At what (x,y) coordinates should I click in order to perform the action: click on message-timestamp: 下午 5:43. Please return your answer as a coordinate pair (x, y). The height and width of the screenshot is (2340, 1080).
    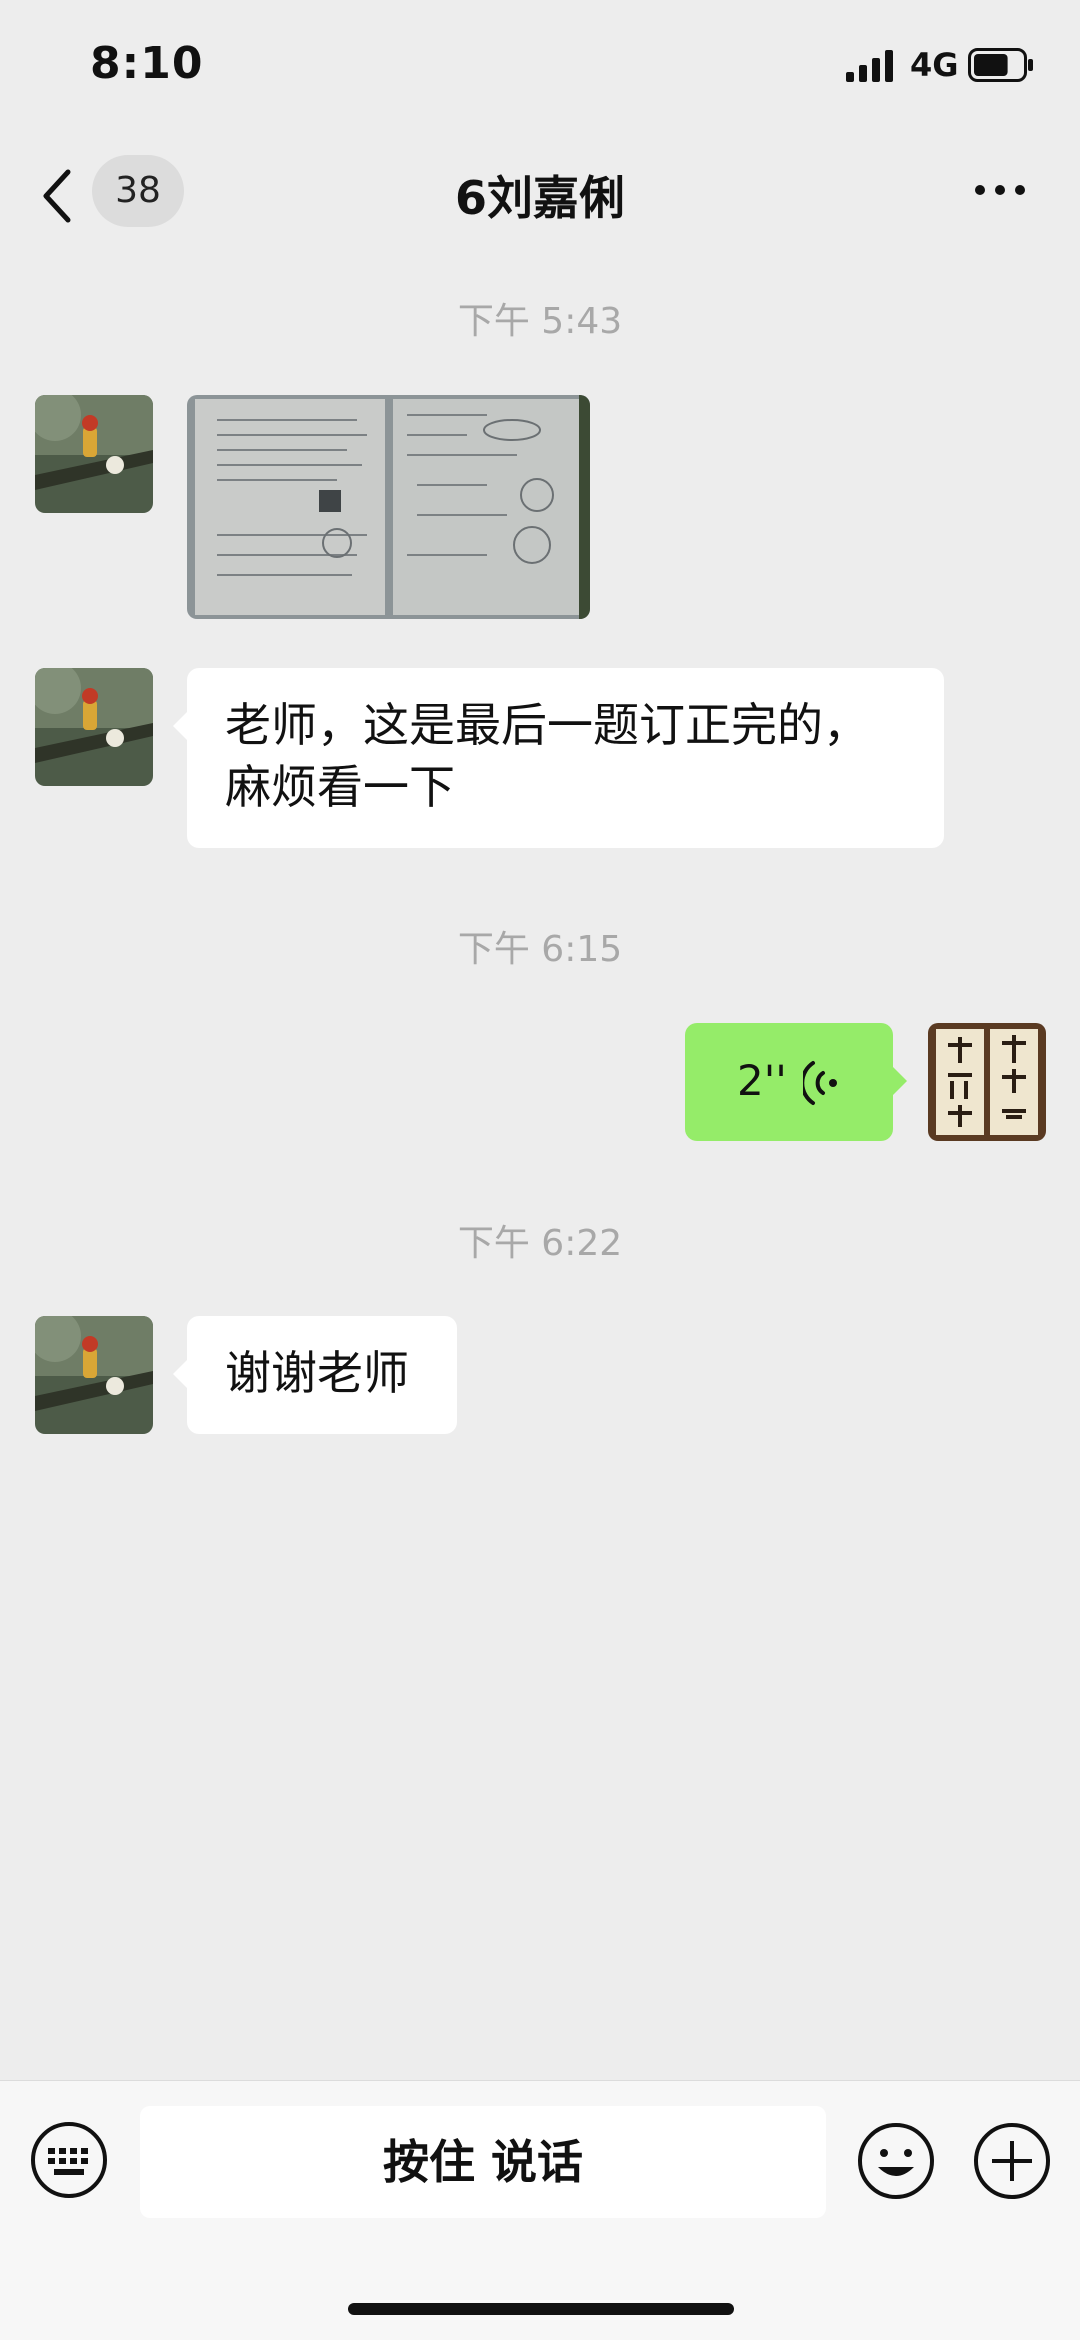
    Looking at the image, I should click on (540, 321).